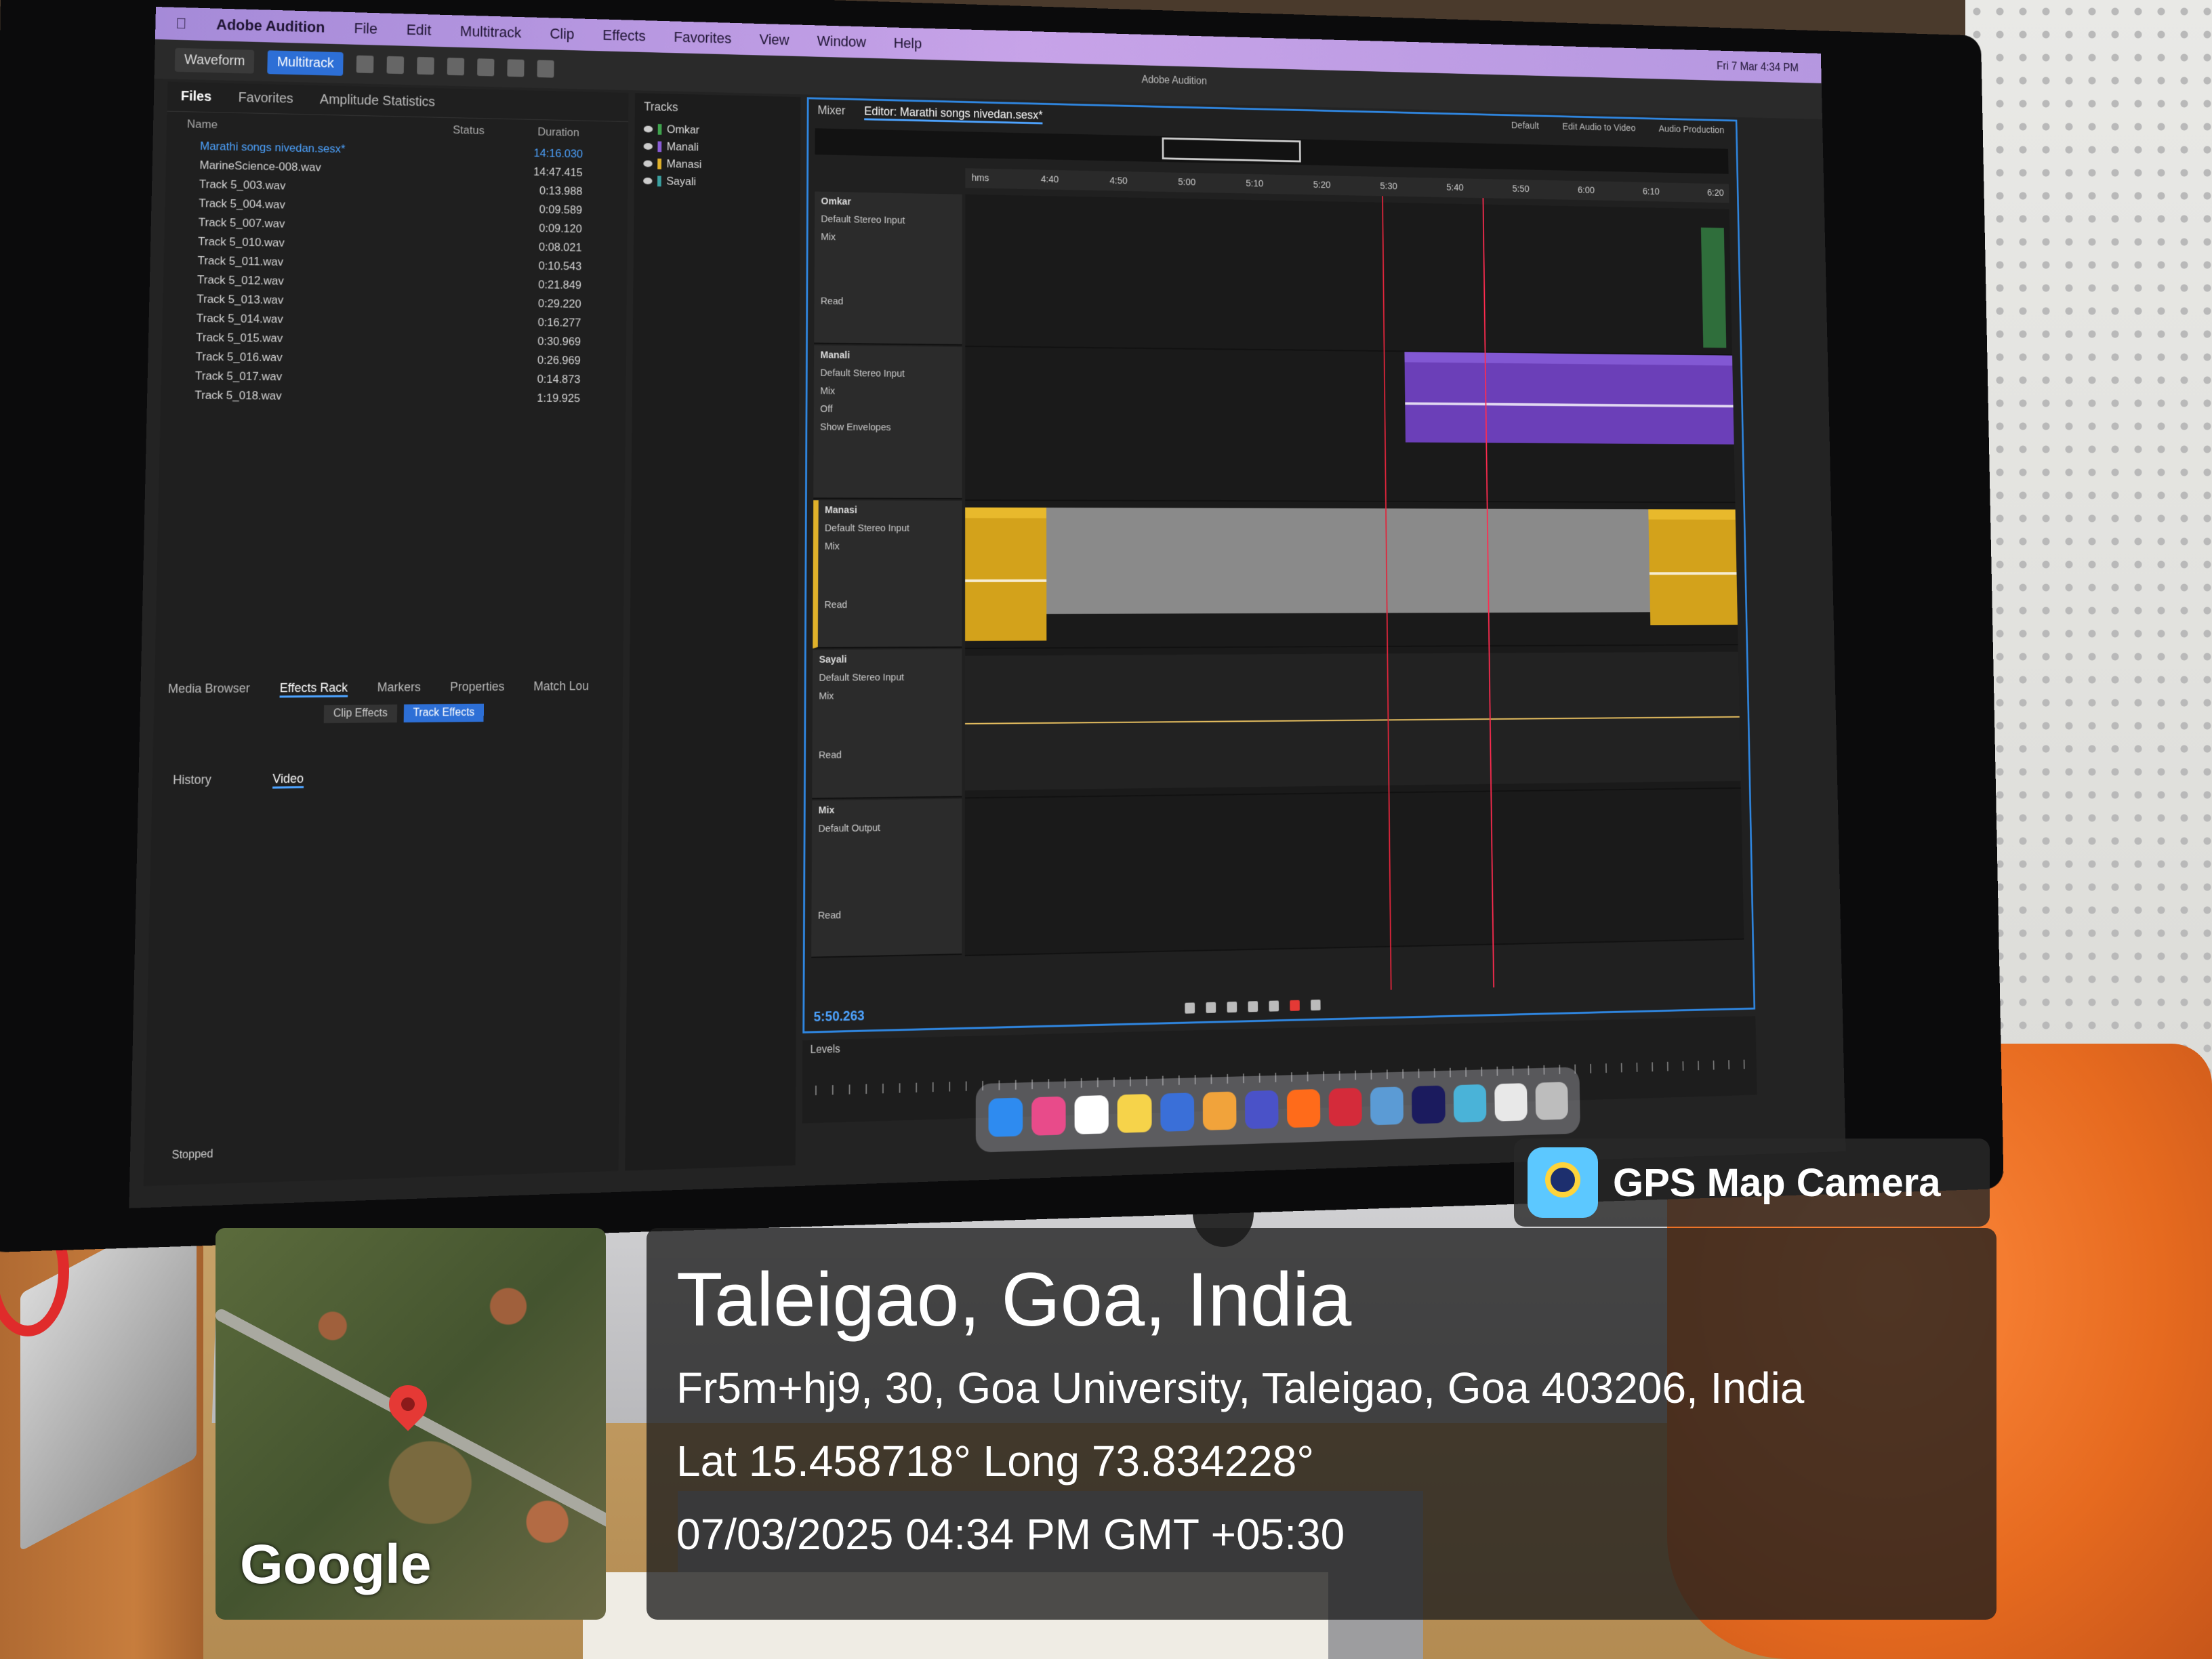 The image size is (2212, 1659). I want to click on tab-properties: Properties, so click(477, 688).